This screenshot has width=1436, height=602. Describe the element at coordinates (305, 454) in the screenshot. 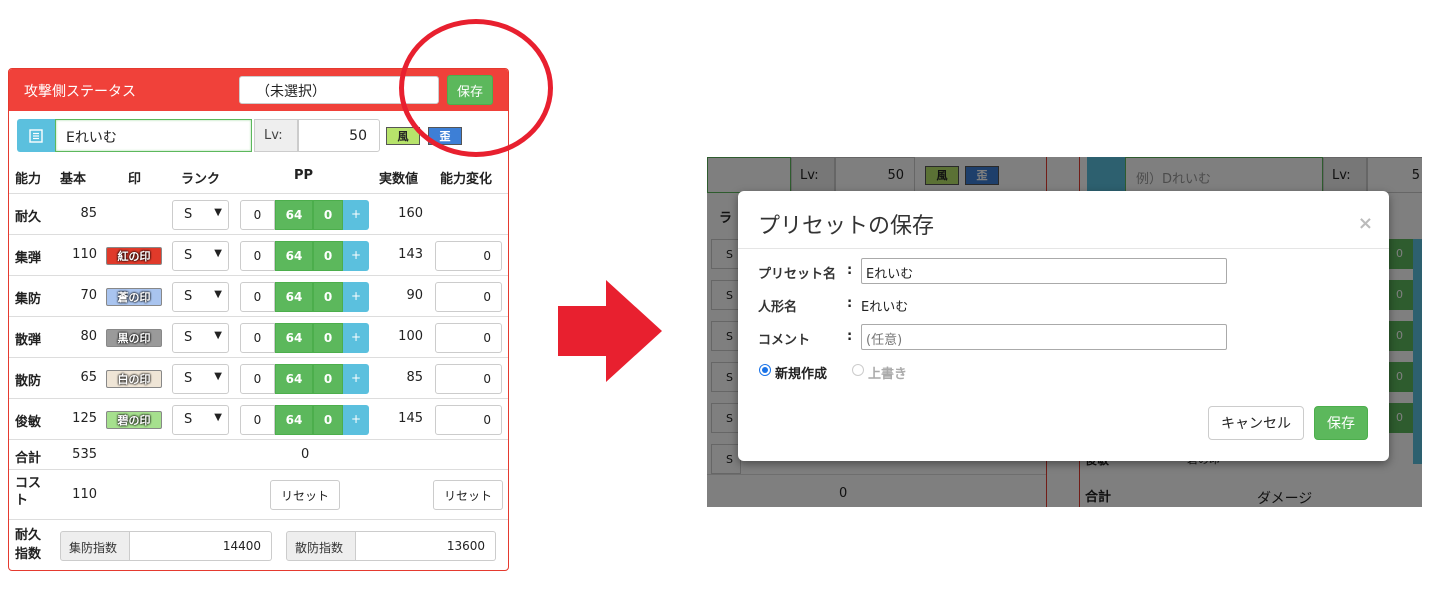

I see `total-pp: 0` at that location.